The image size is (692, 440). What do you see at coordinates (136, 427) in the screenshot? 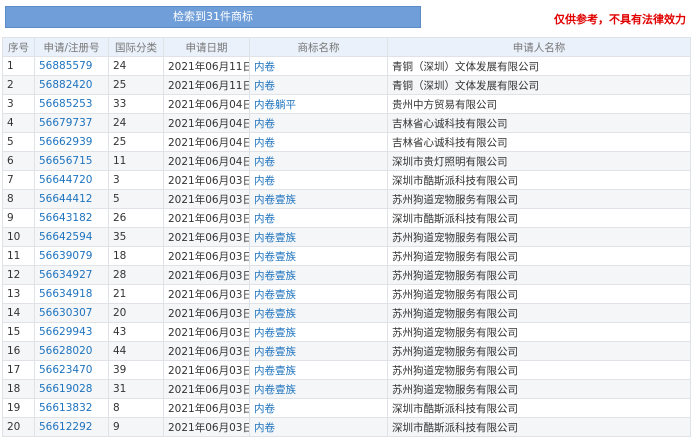
I see `class-cell: 9` at bounding box center [136, 427].